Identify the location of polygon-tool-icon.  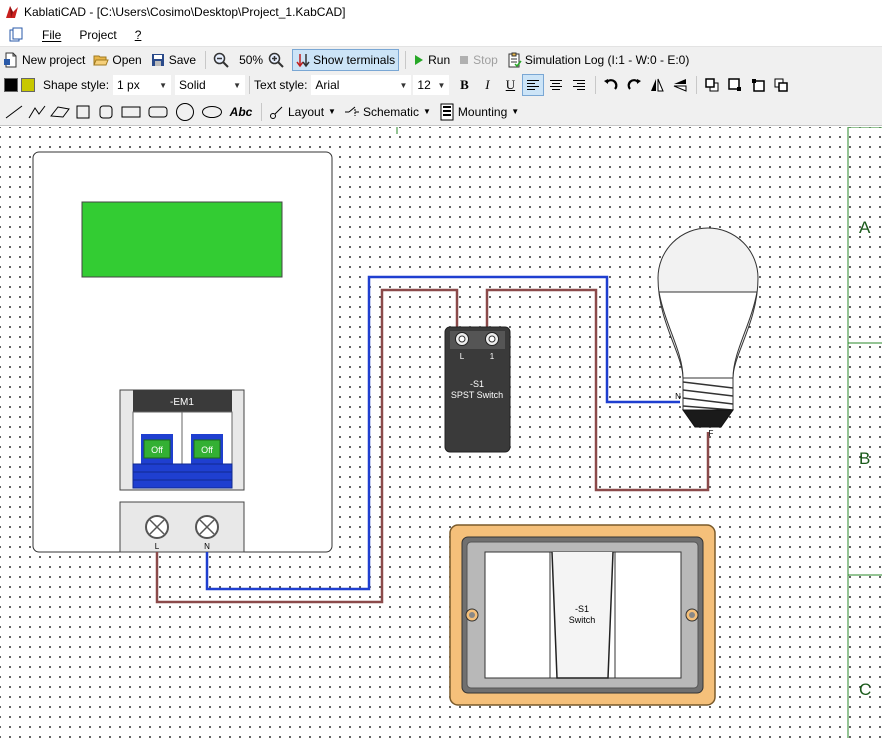
(60, 111).